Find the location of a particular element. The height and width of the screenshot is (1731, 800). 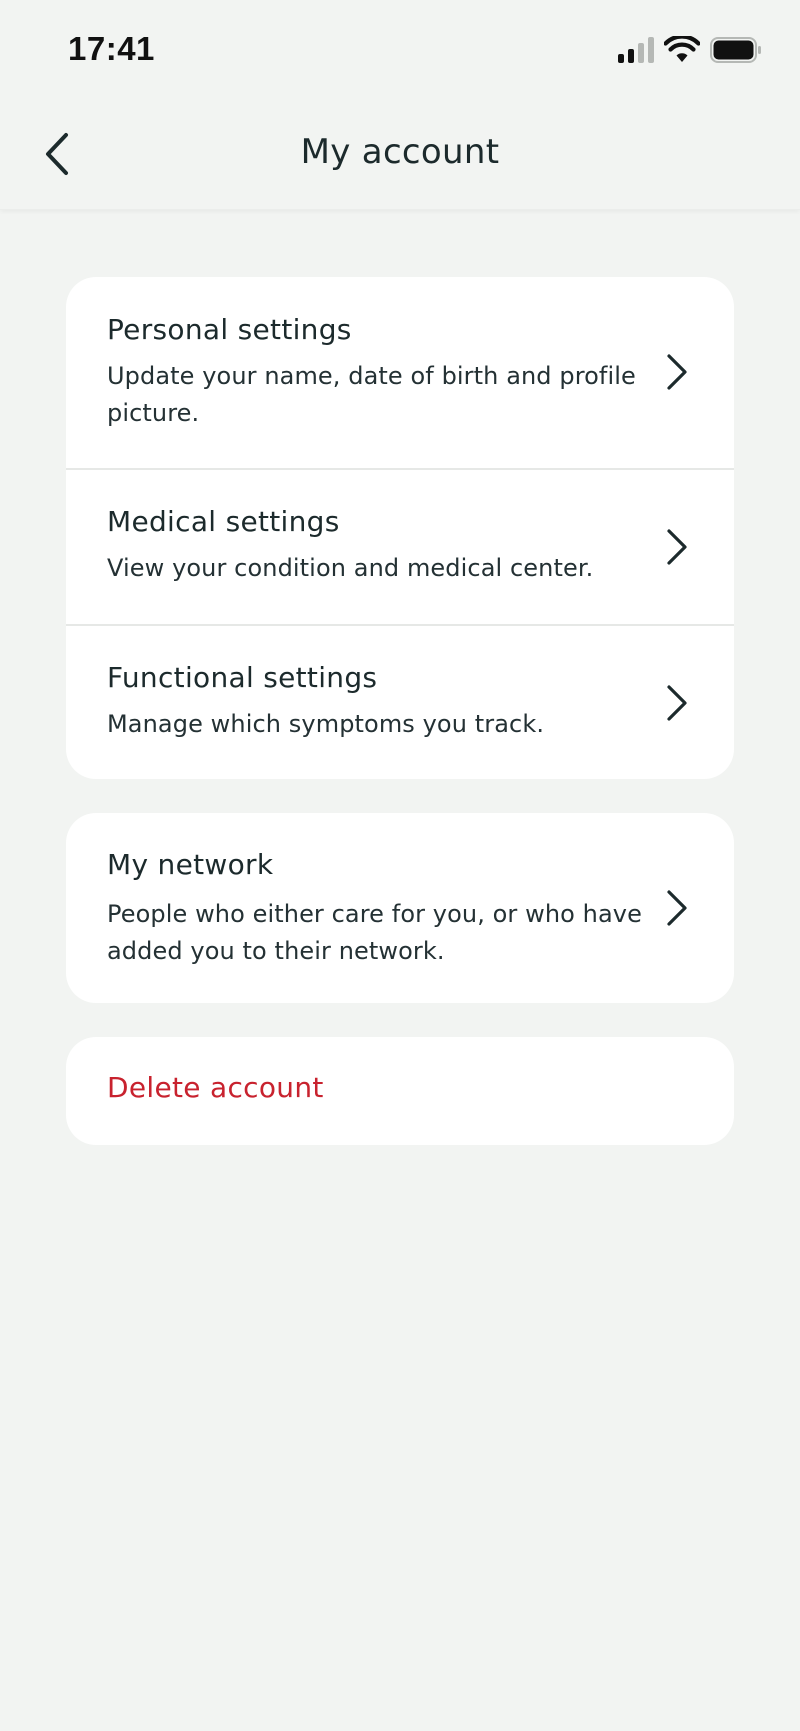

row-title: Functional settings is located at coordinates (242, 677).